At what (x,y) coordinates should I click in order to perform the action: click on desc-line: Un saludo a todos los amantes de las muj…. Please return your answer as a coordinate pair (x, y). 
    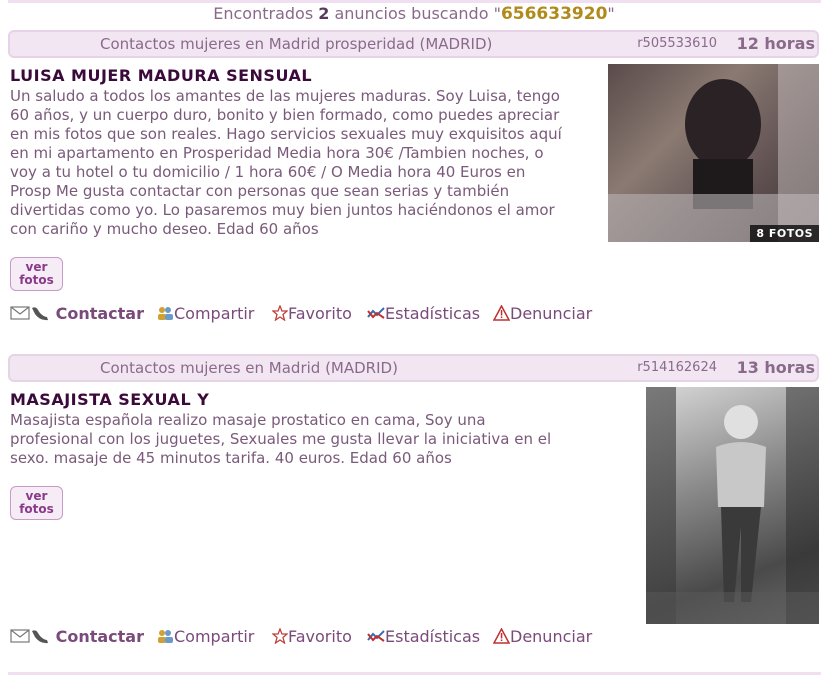
    Looking at the image, I should click on (285, 96).